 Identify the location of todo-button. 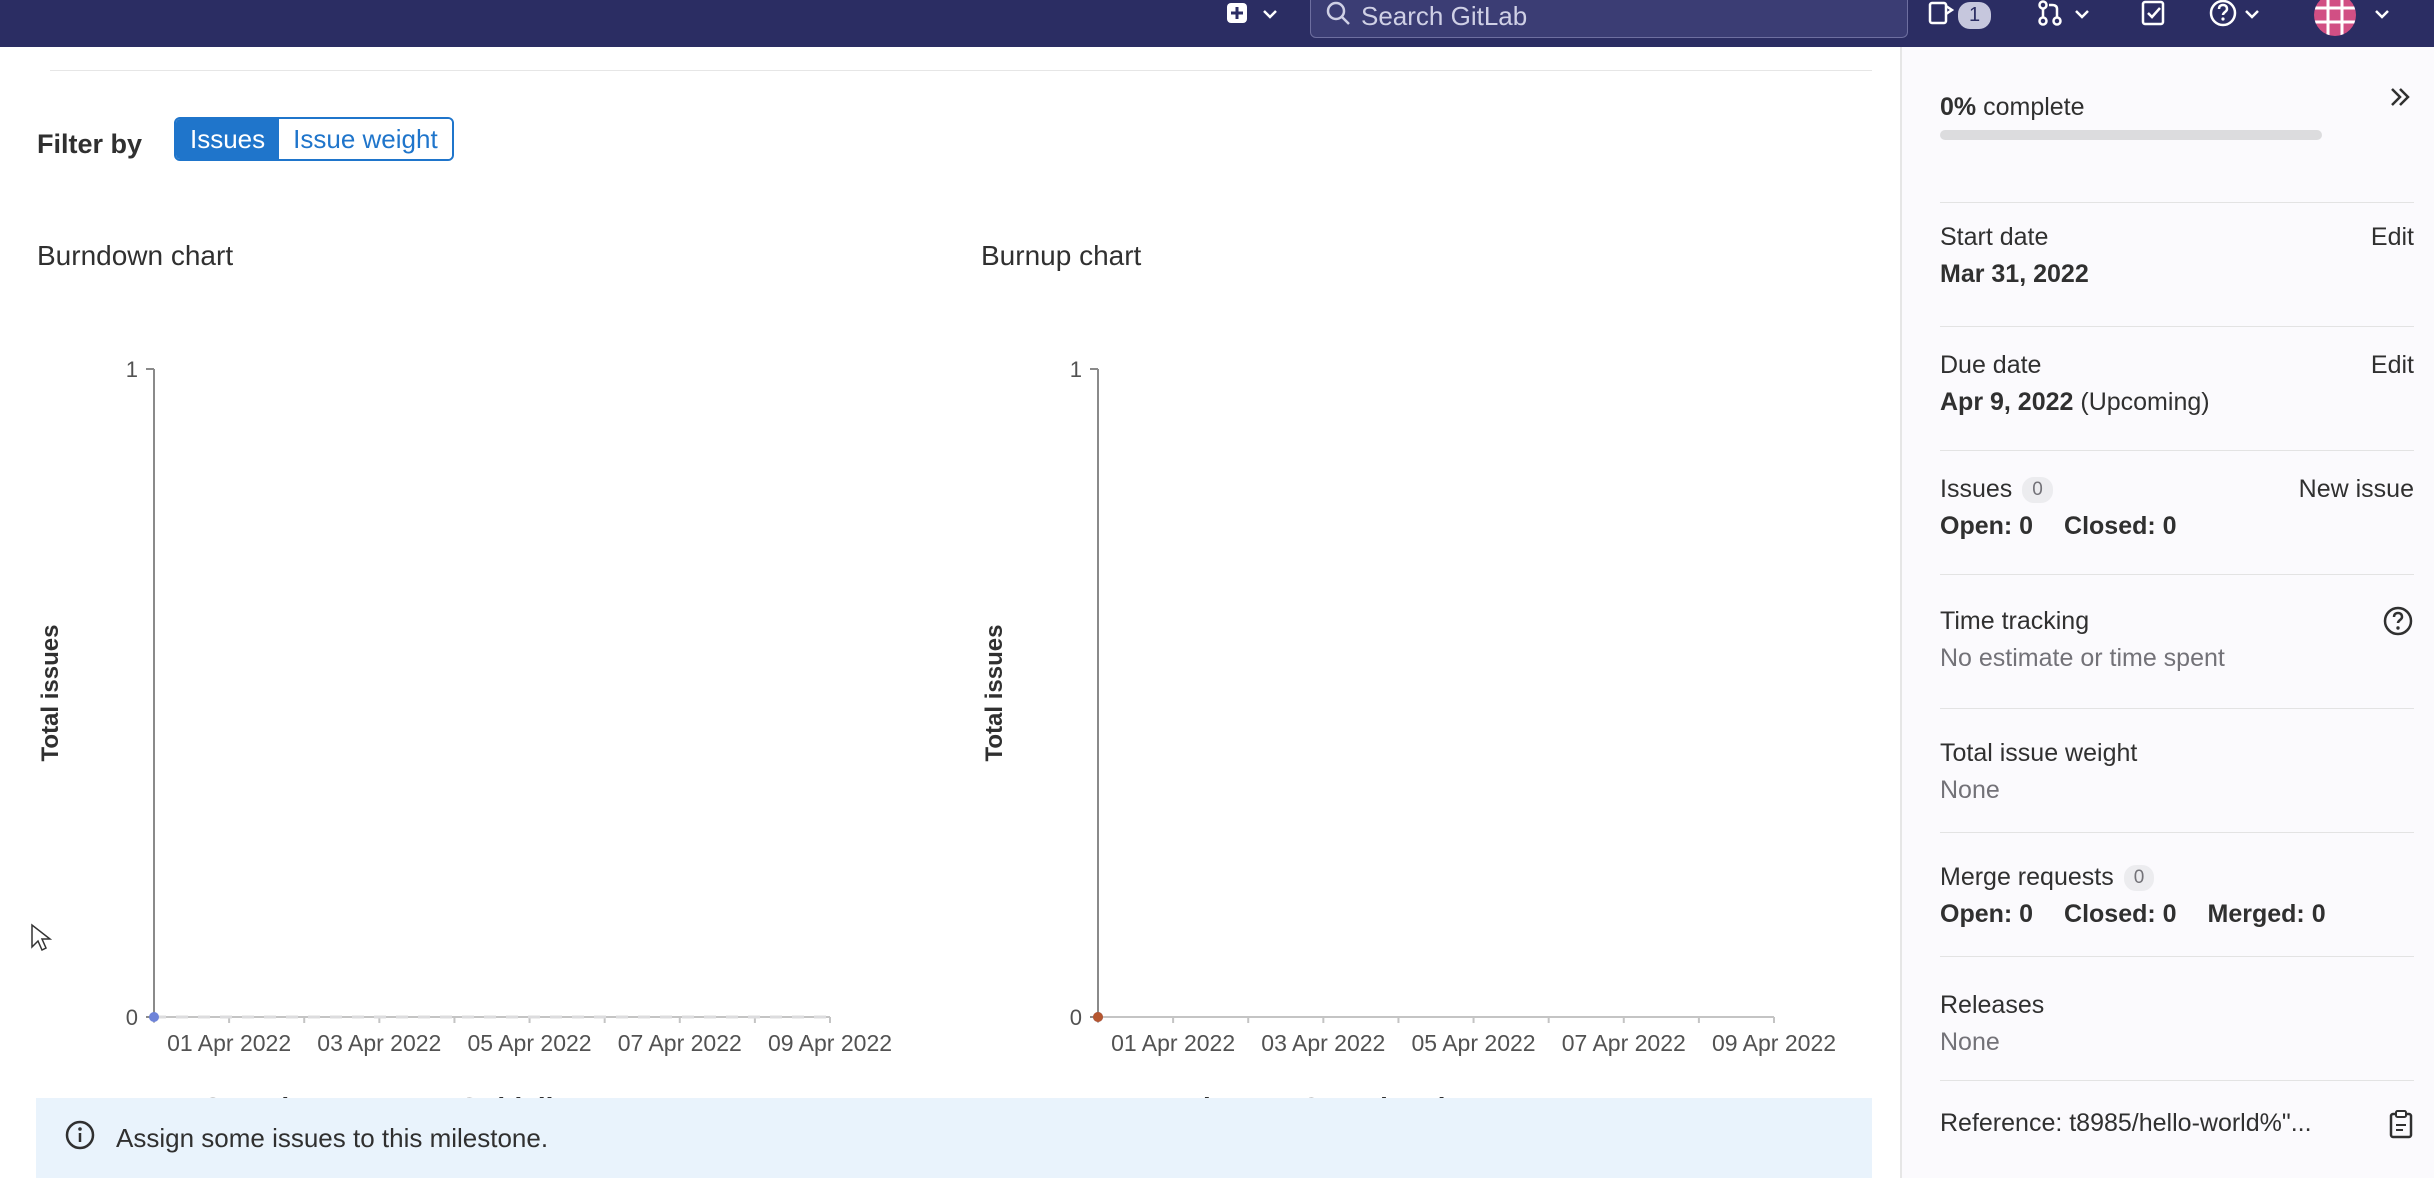
(2154, 15).